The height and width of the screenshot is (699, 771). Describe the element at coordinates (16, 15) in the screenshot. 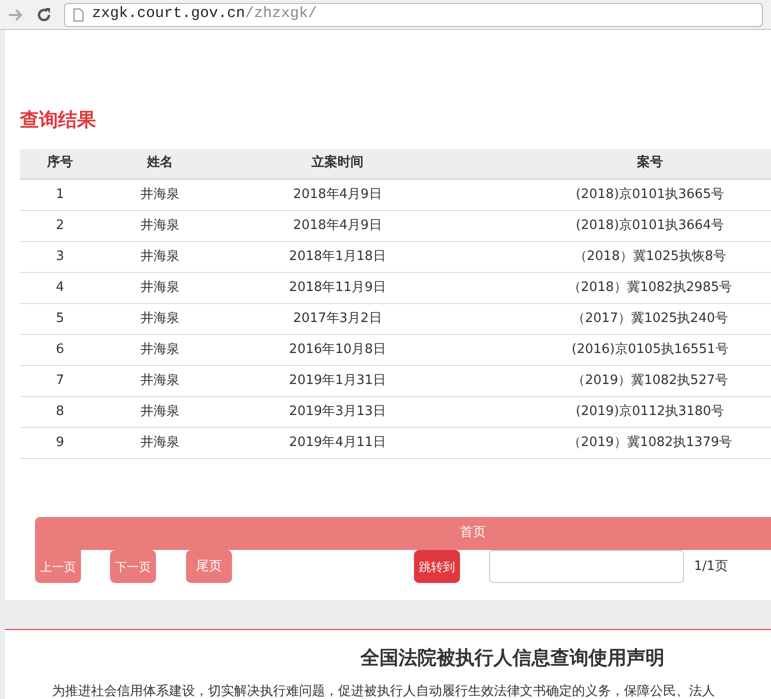

I see `forward-arrow-icon` at that location.